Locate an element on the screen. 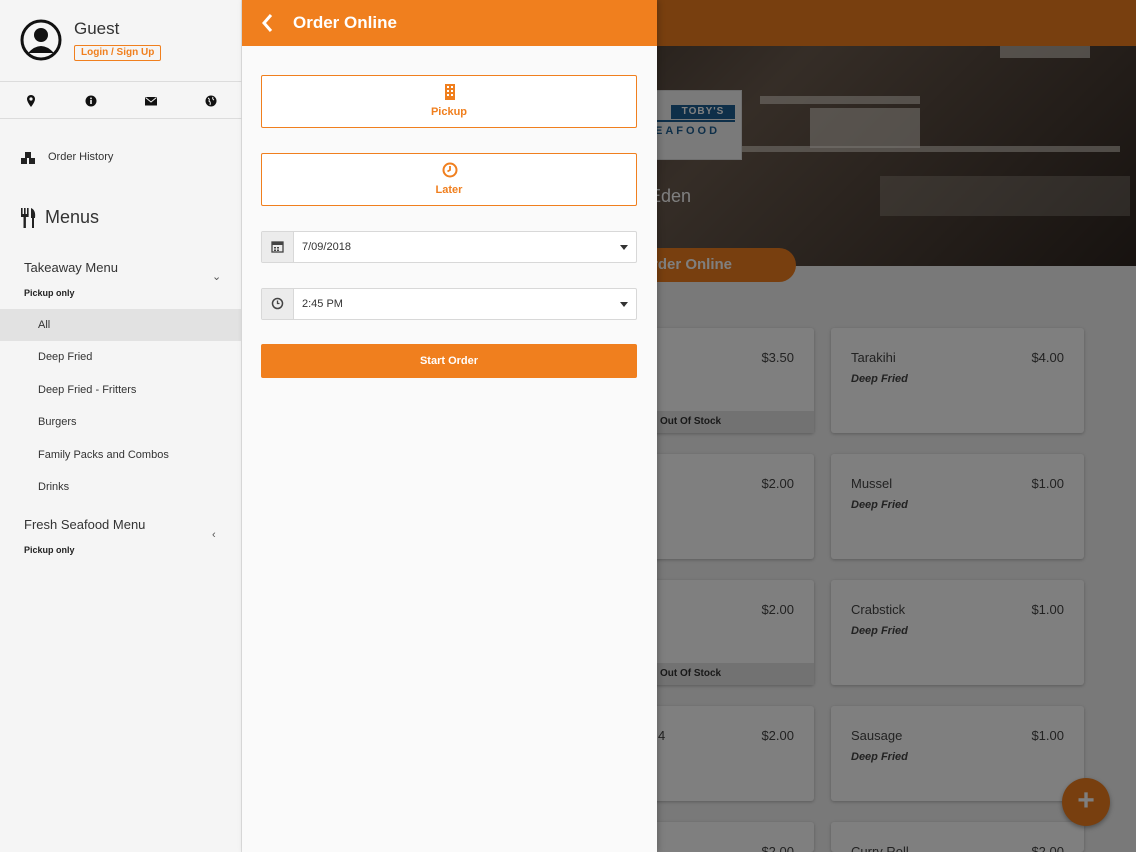  user-avatar-icon is located at coordinates (41, 40).